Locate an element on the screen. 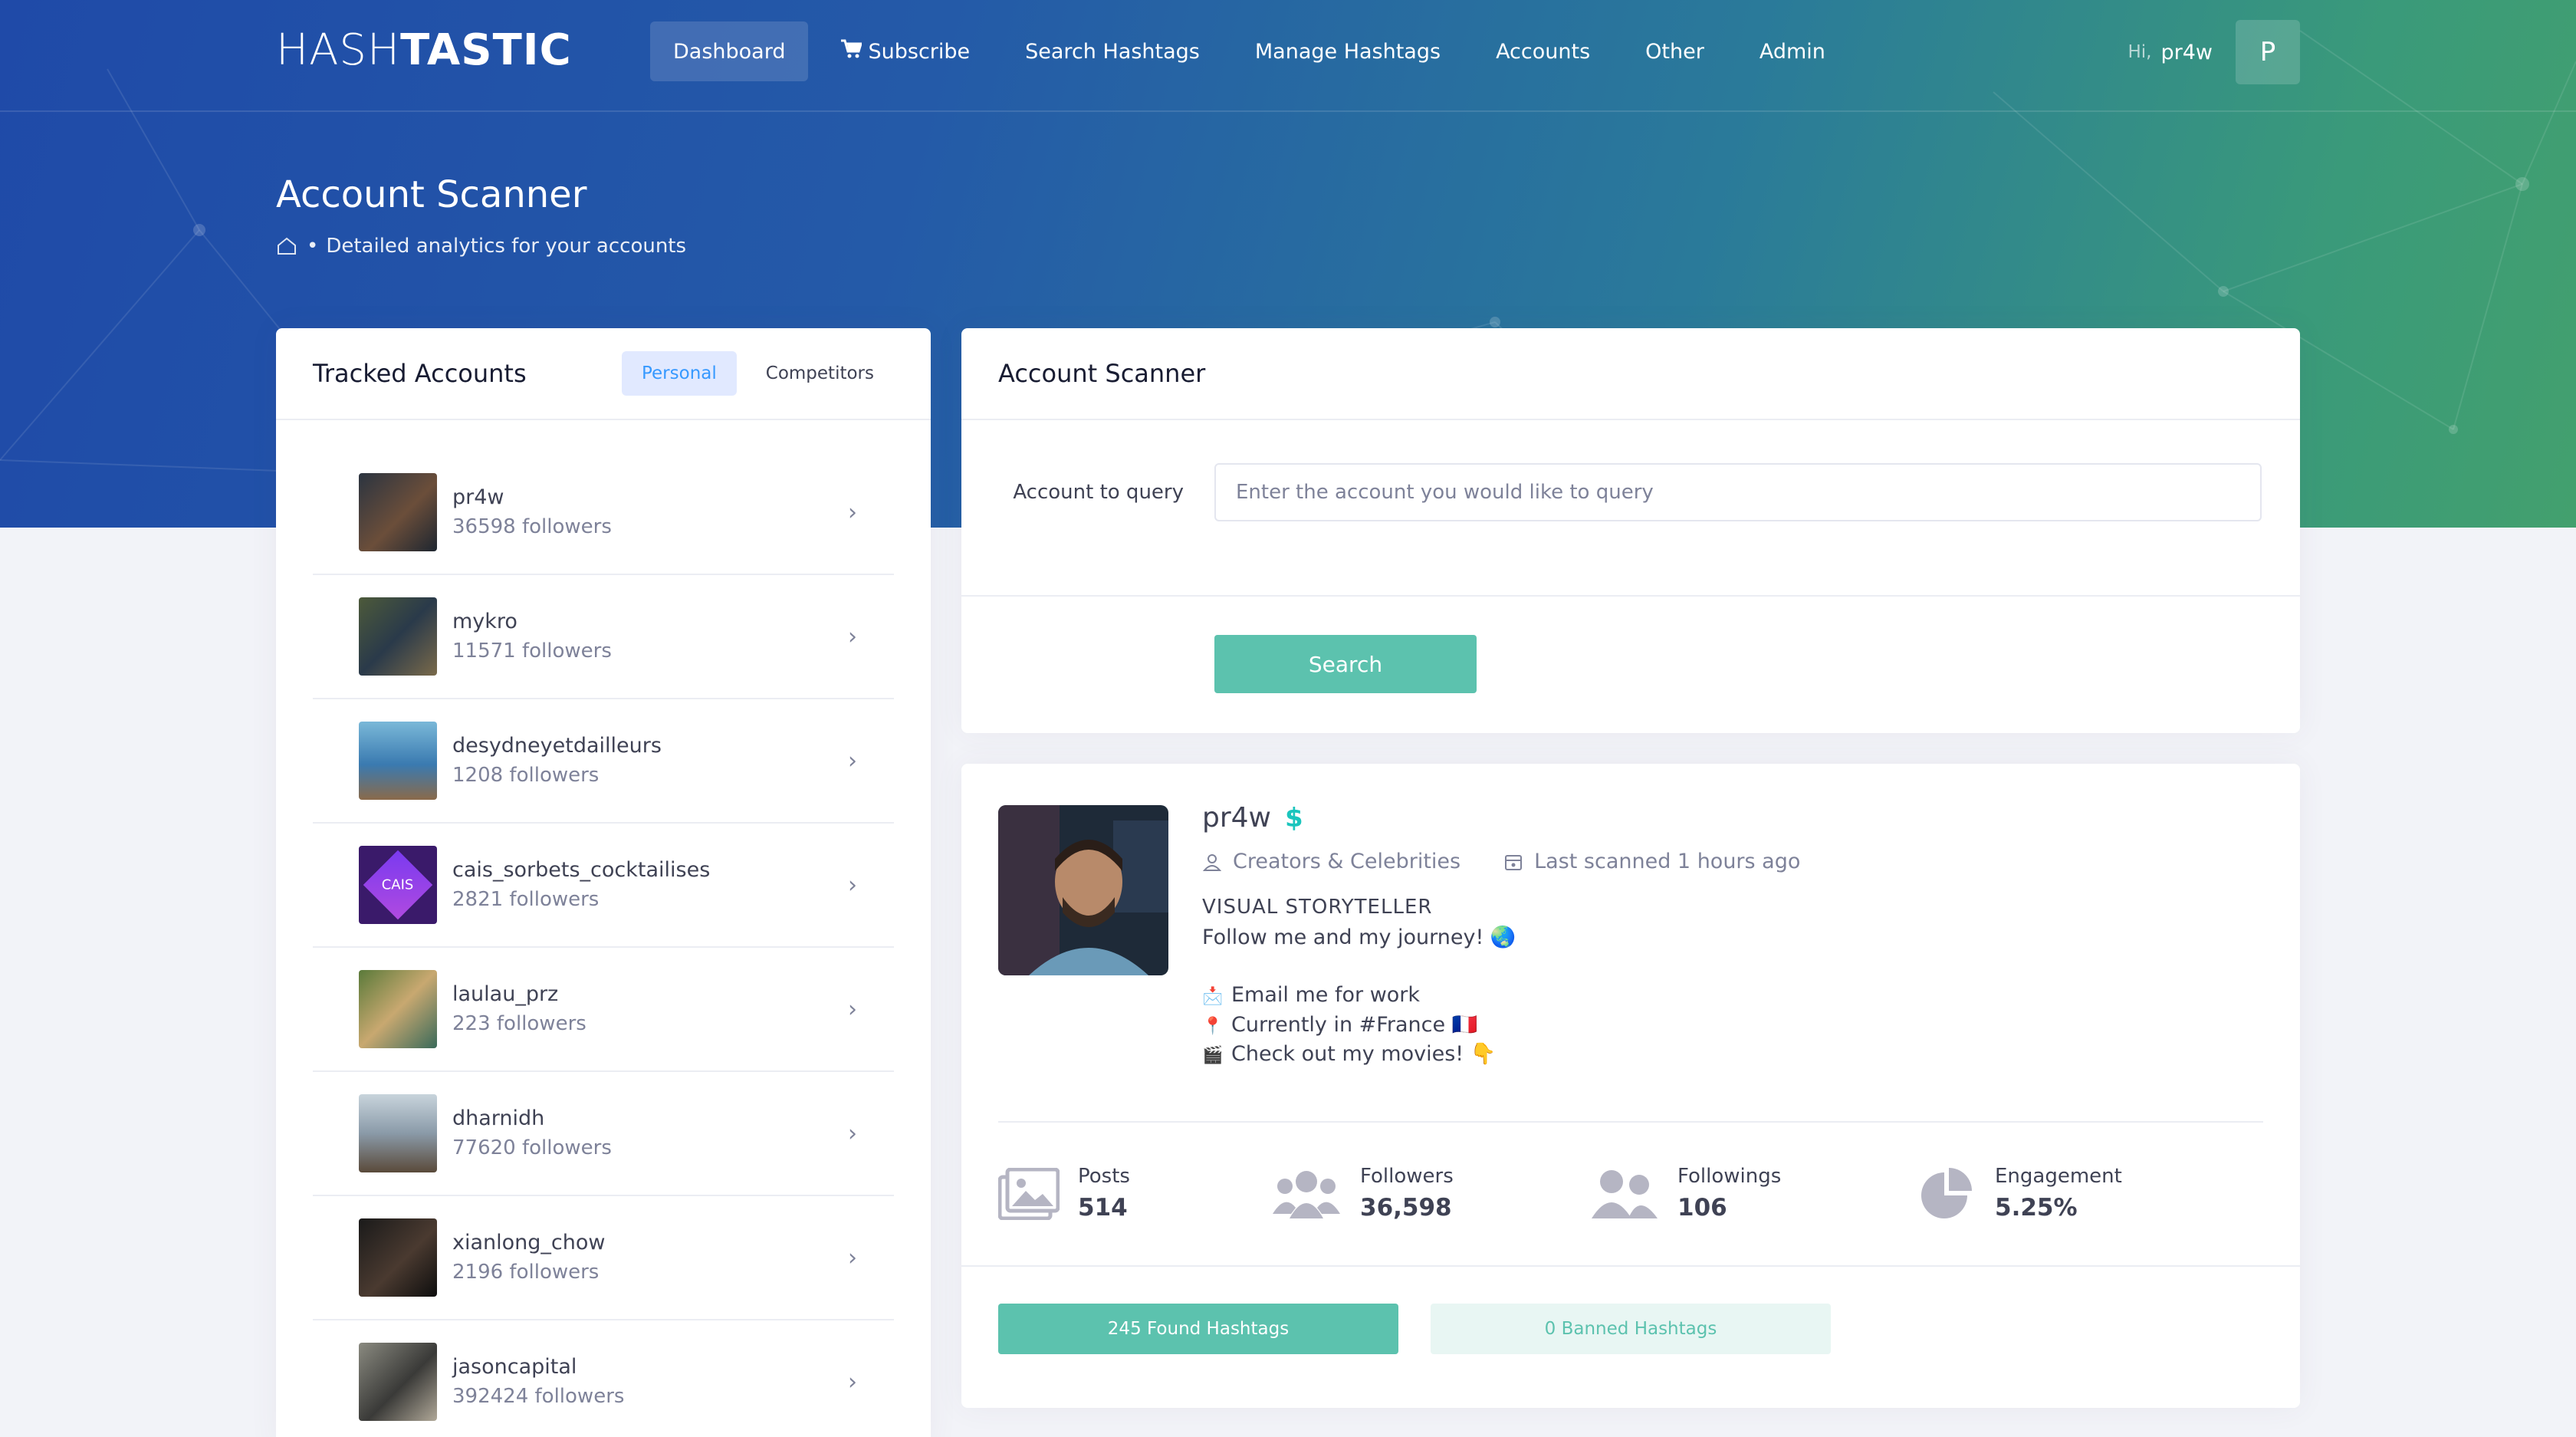  tracked-accounts-header: Tracked Accounts Personal Competitors is located at coordinates (603, 374).